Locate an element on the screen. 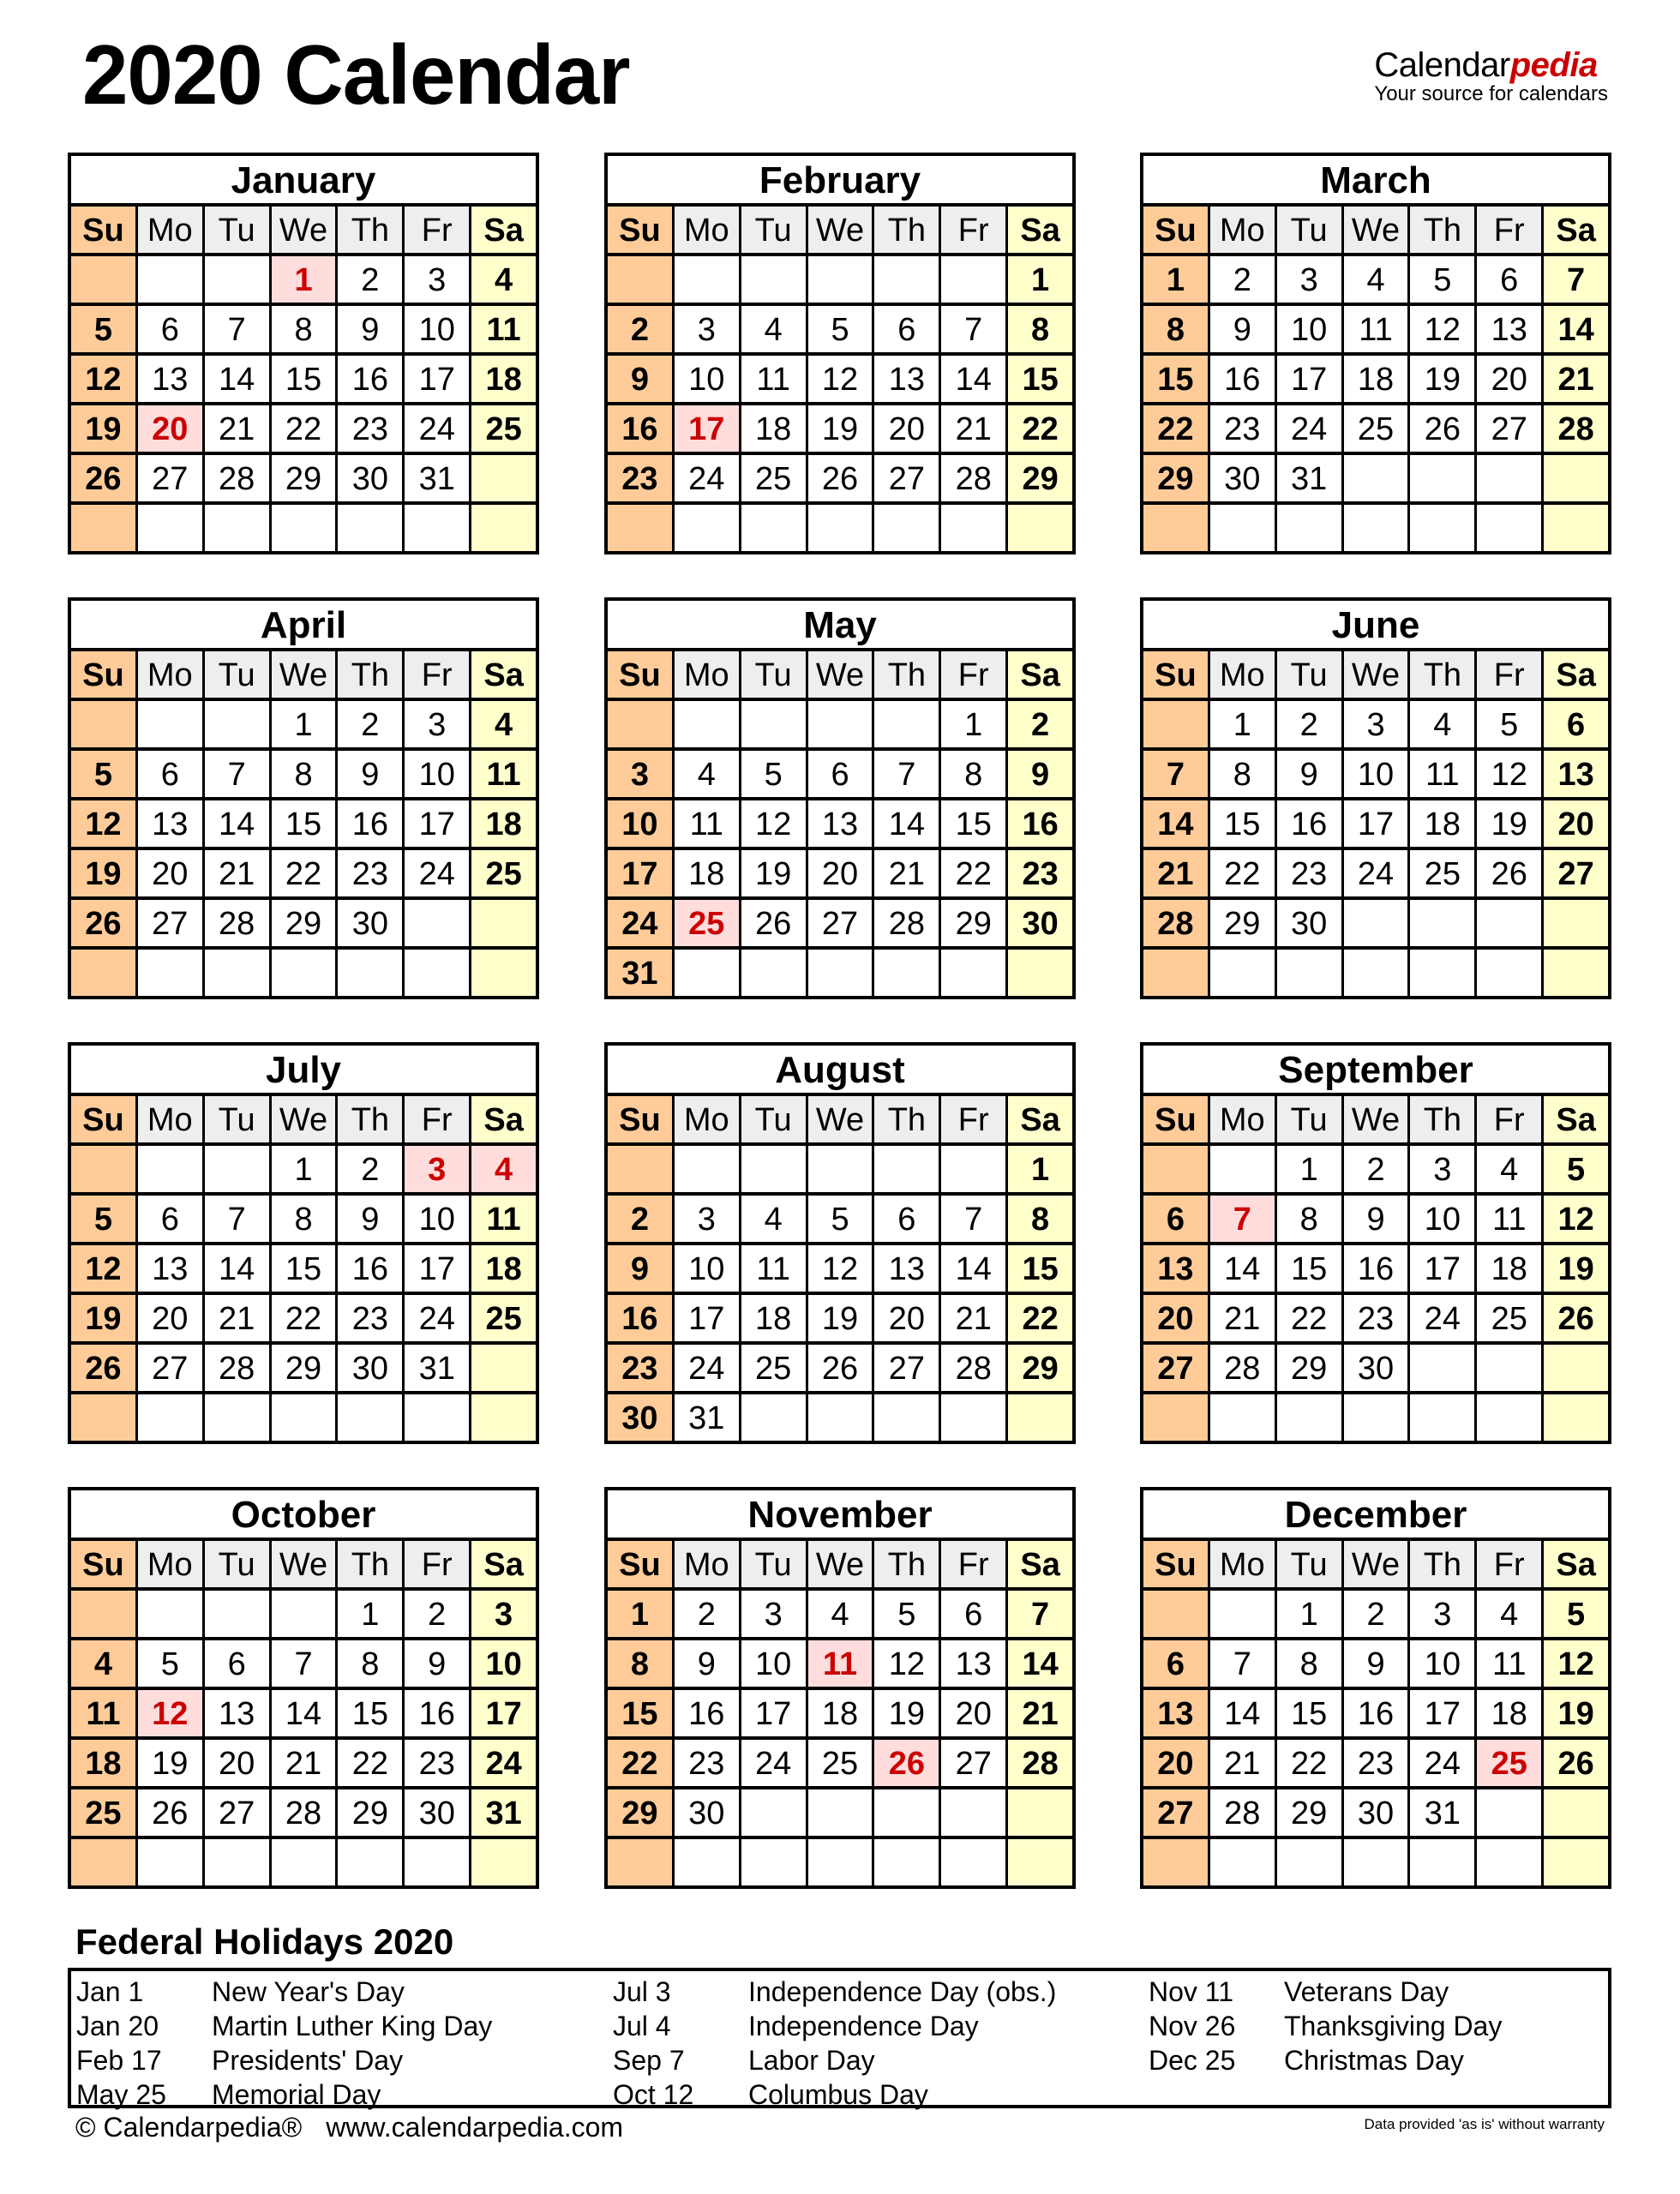 The width and height of the screenshot is (1680, 2194). day-cell: 7 is located at coordinates (1176, 774).